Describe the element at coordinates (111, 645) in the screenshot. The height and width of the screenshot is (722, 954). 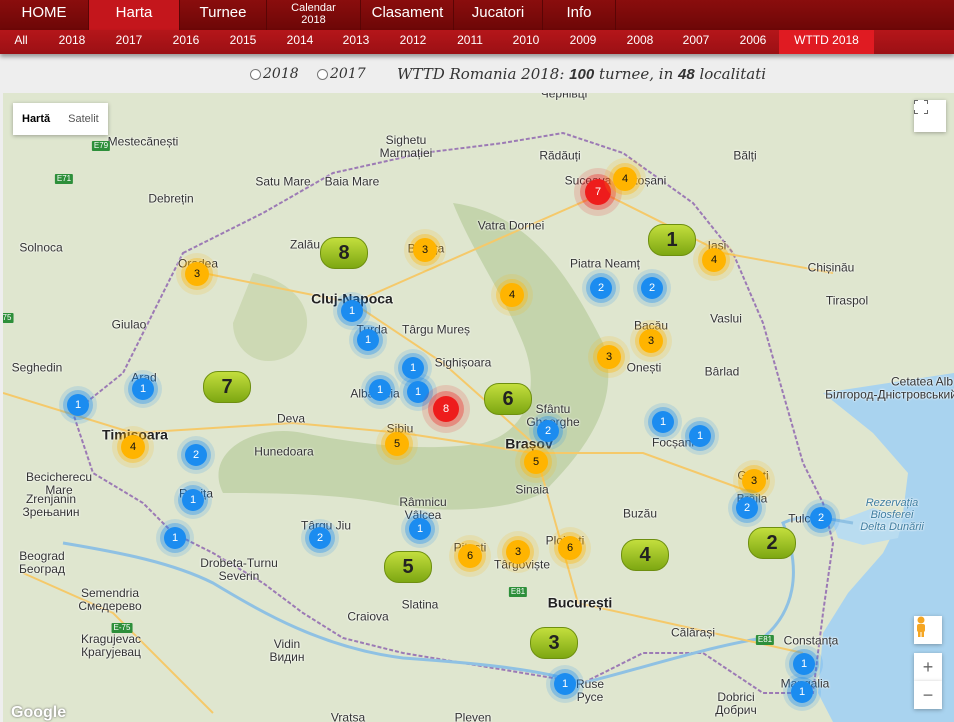
I see `place-label: Kragujevac Крагујевац` at that location.